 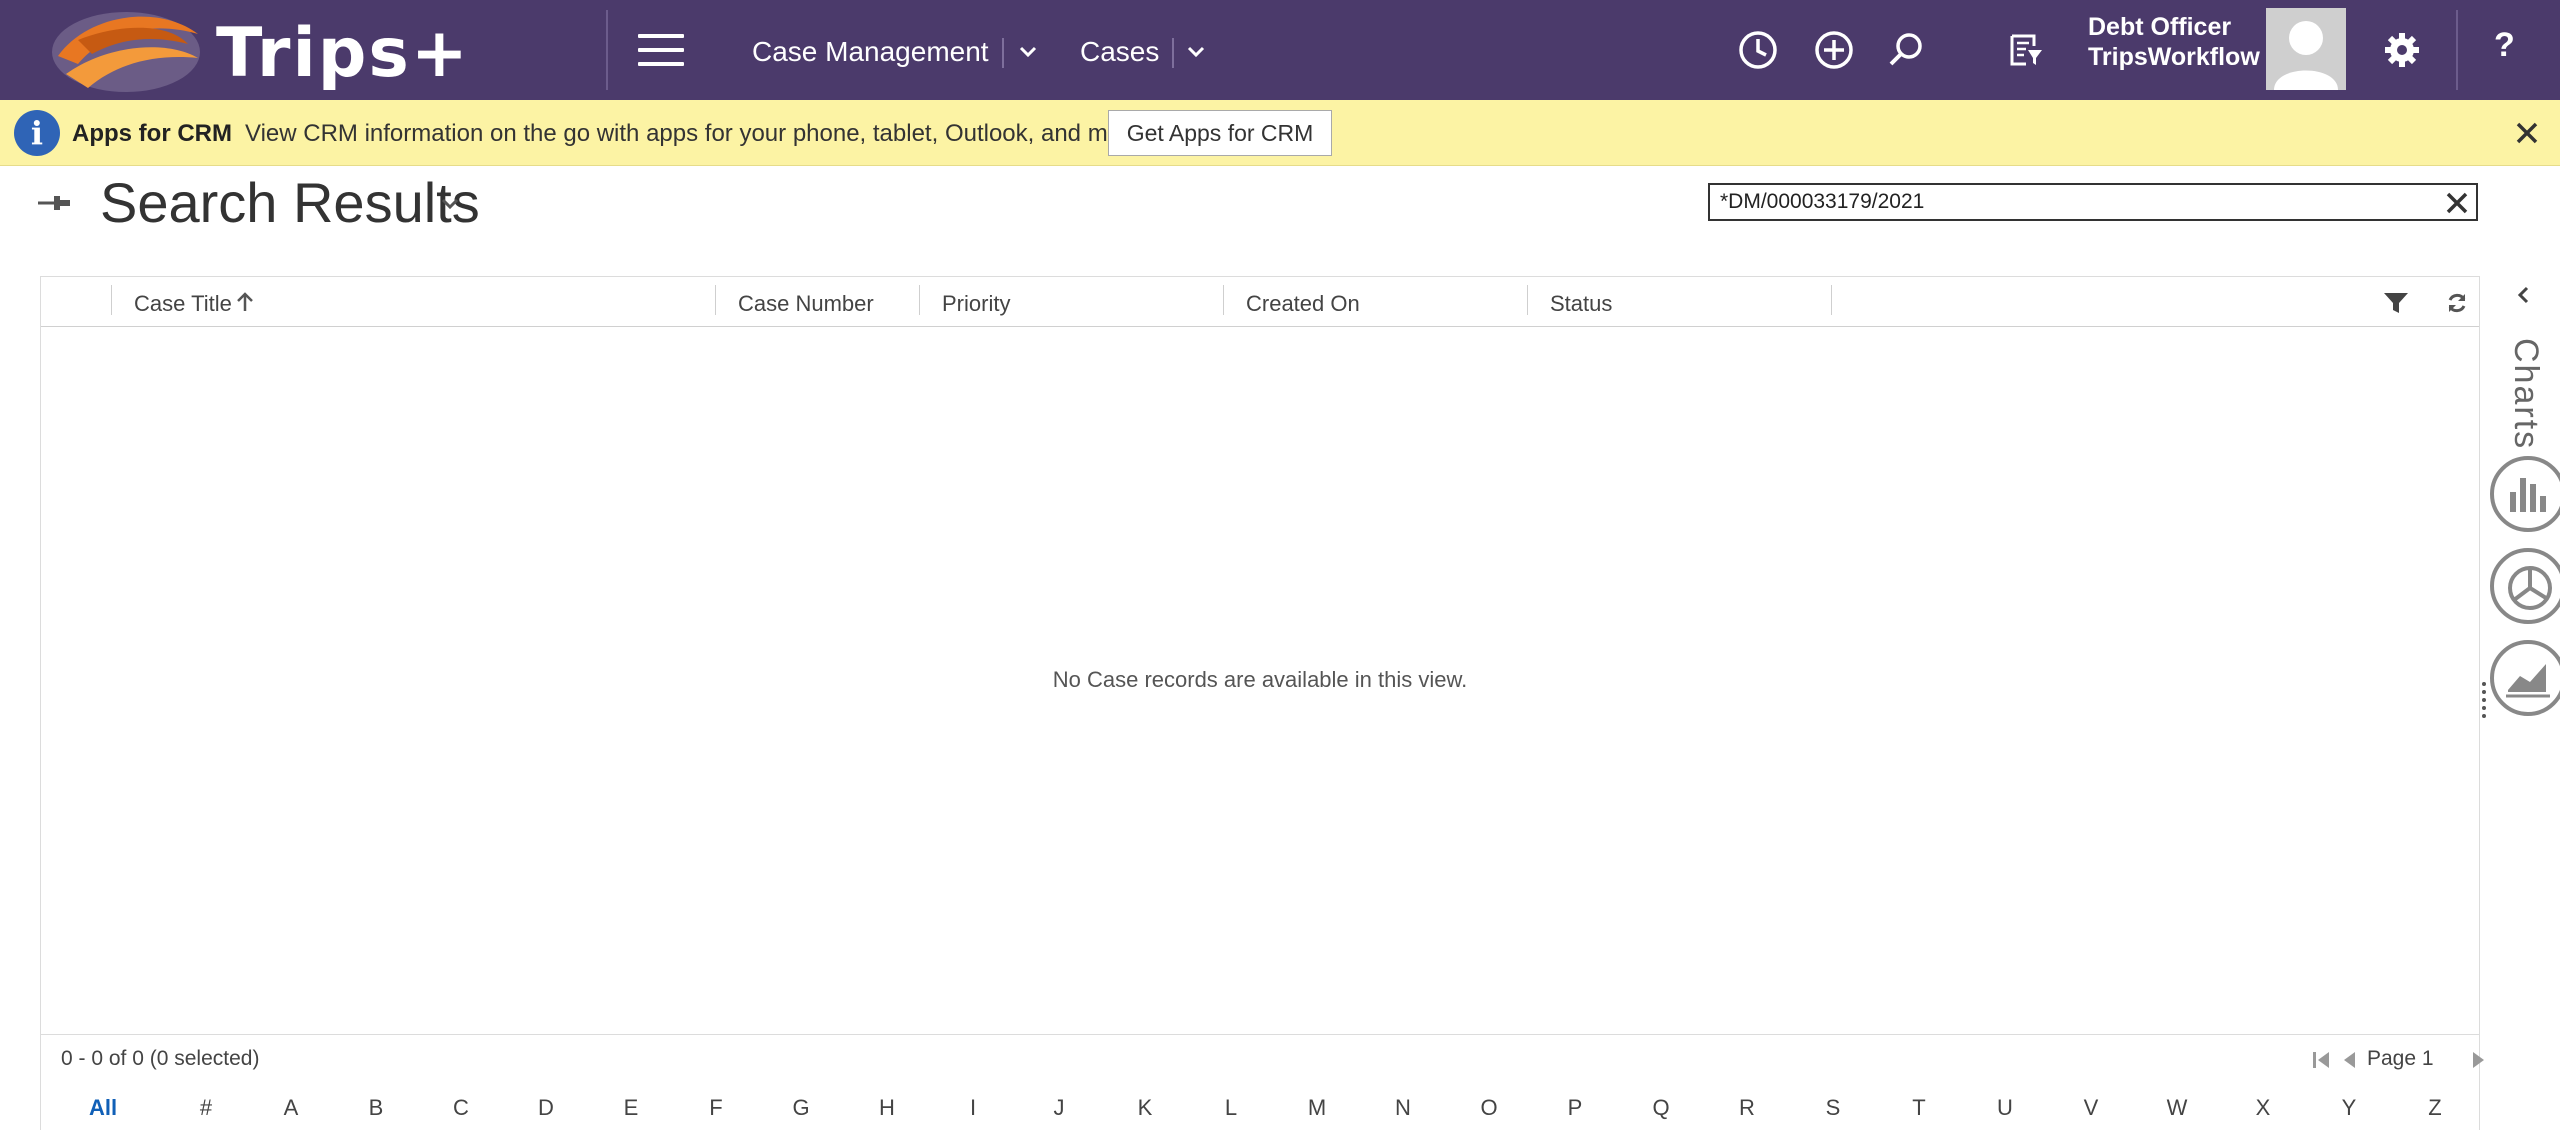 I want to click on alpha-filter-n: N, so click(x=1403, y=1108).